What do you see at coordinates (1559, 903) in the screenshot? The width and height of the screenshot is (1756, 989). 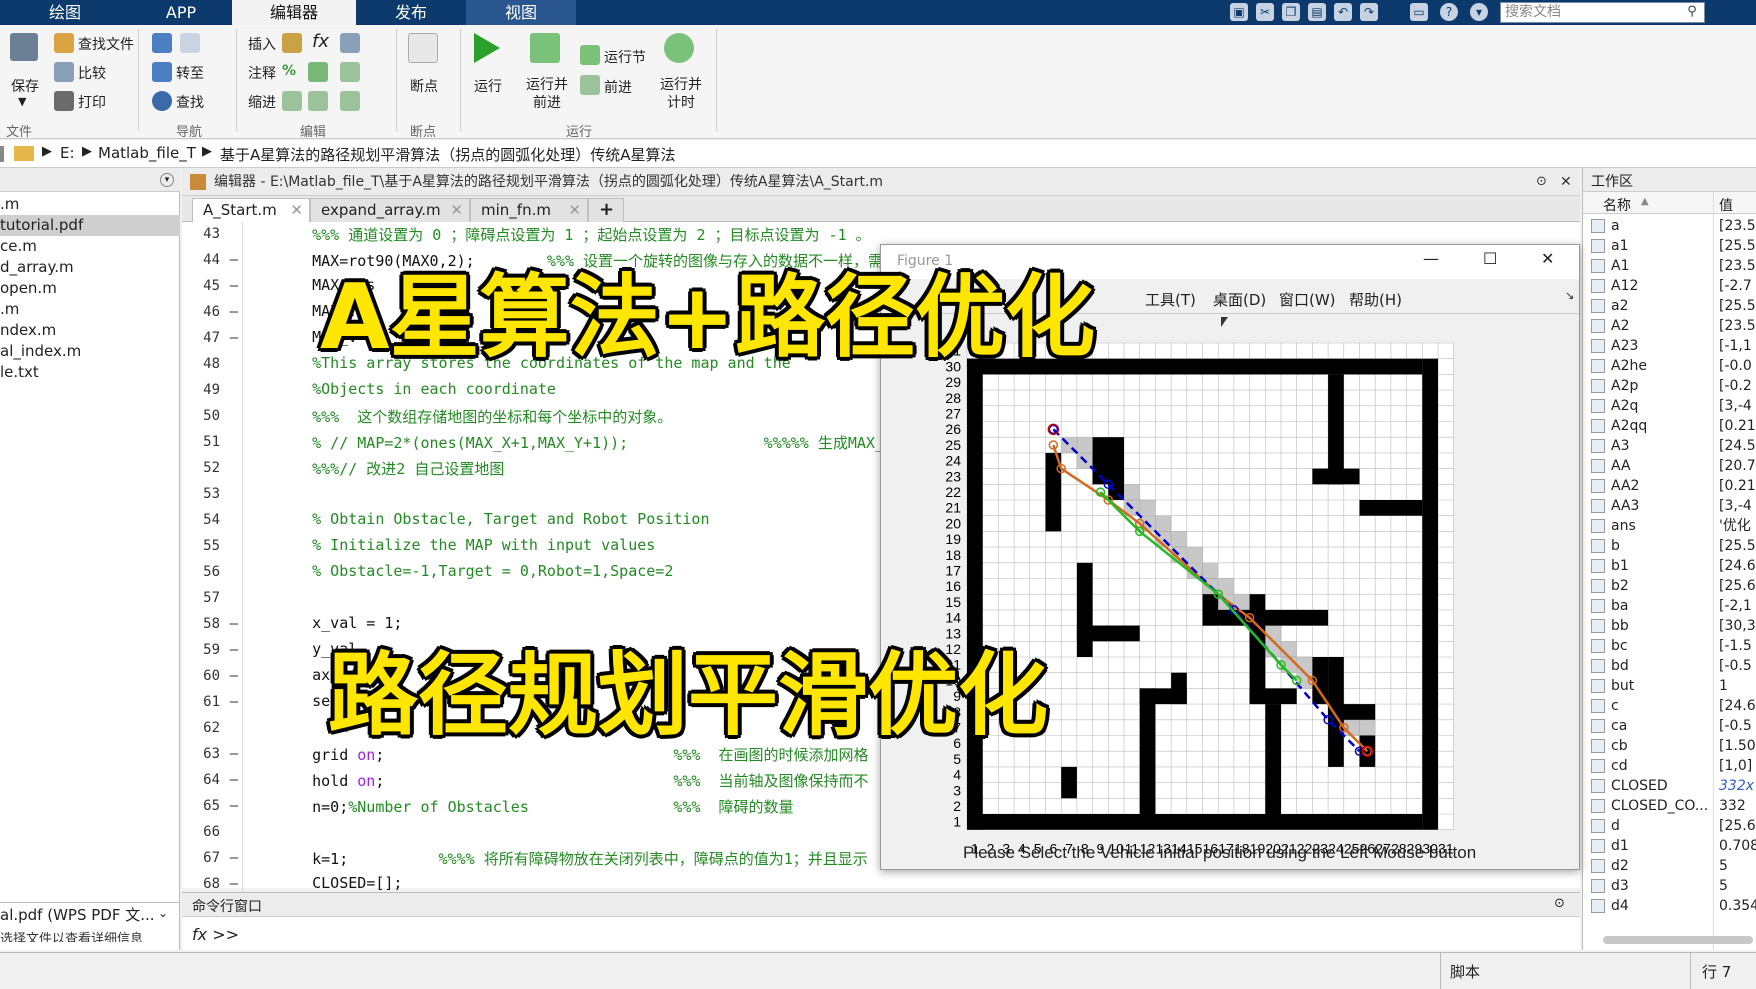 I see `panel-menu-icon: ⊙` at bounding box center [1559, 903].